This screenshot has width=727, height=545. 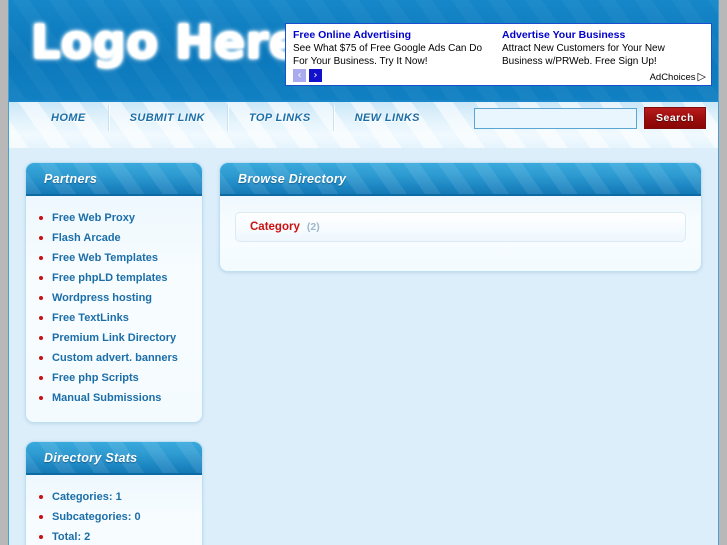 What do you see at coordinates (71, 178) in the screenshot?
I see `partners-panel-title: Partners` at bounding box center [71, 178].